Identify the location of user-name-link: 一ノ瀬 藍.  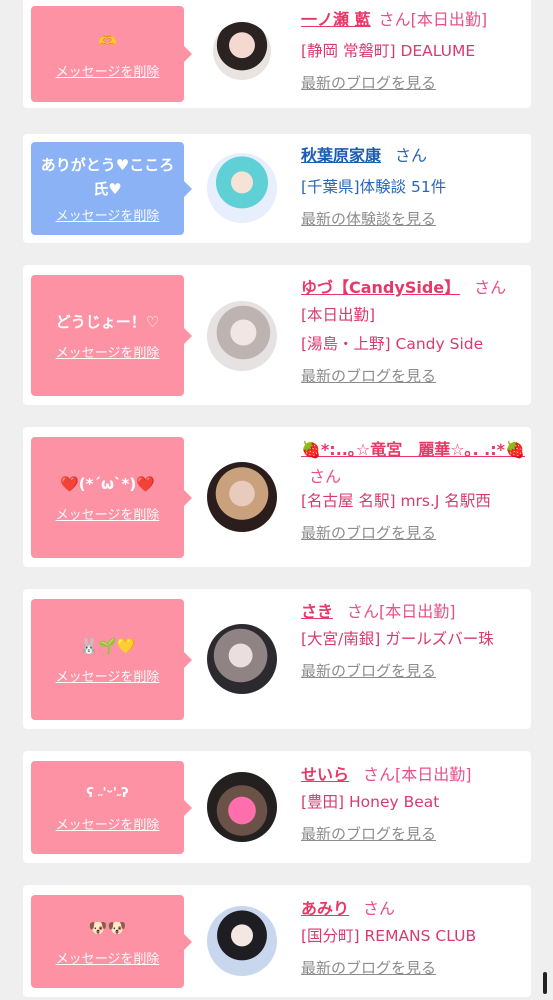
(336, 19).